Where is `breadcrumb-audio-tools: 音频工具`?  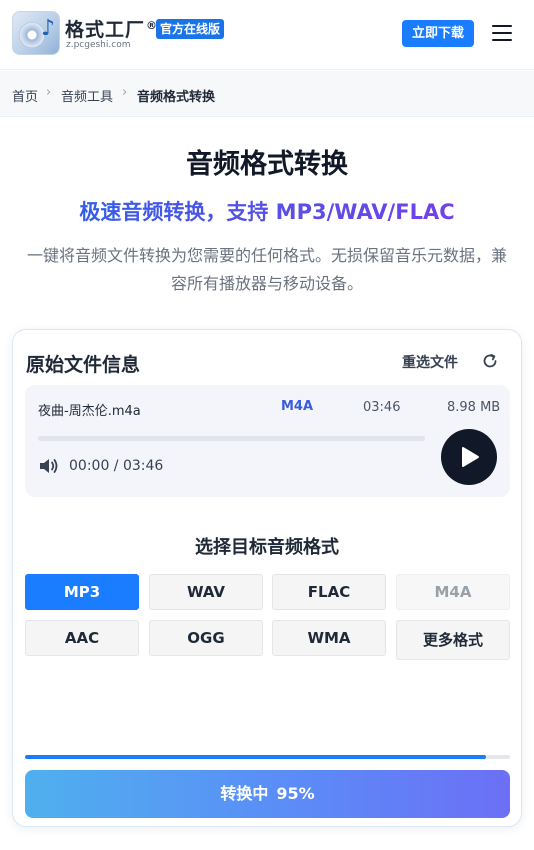 breadcrumb-audio-tools: 音频工具 is located at coordinates (87, 95).